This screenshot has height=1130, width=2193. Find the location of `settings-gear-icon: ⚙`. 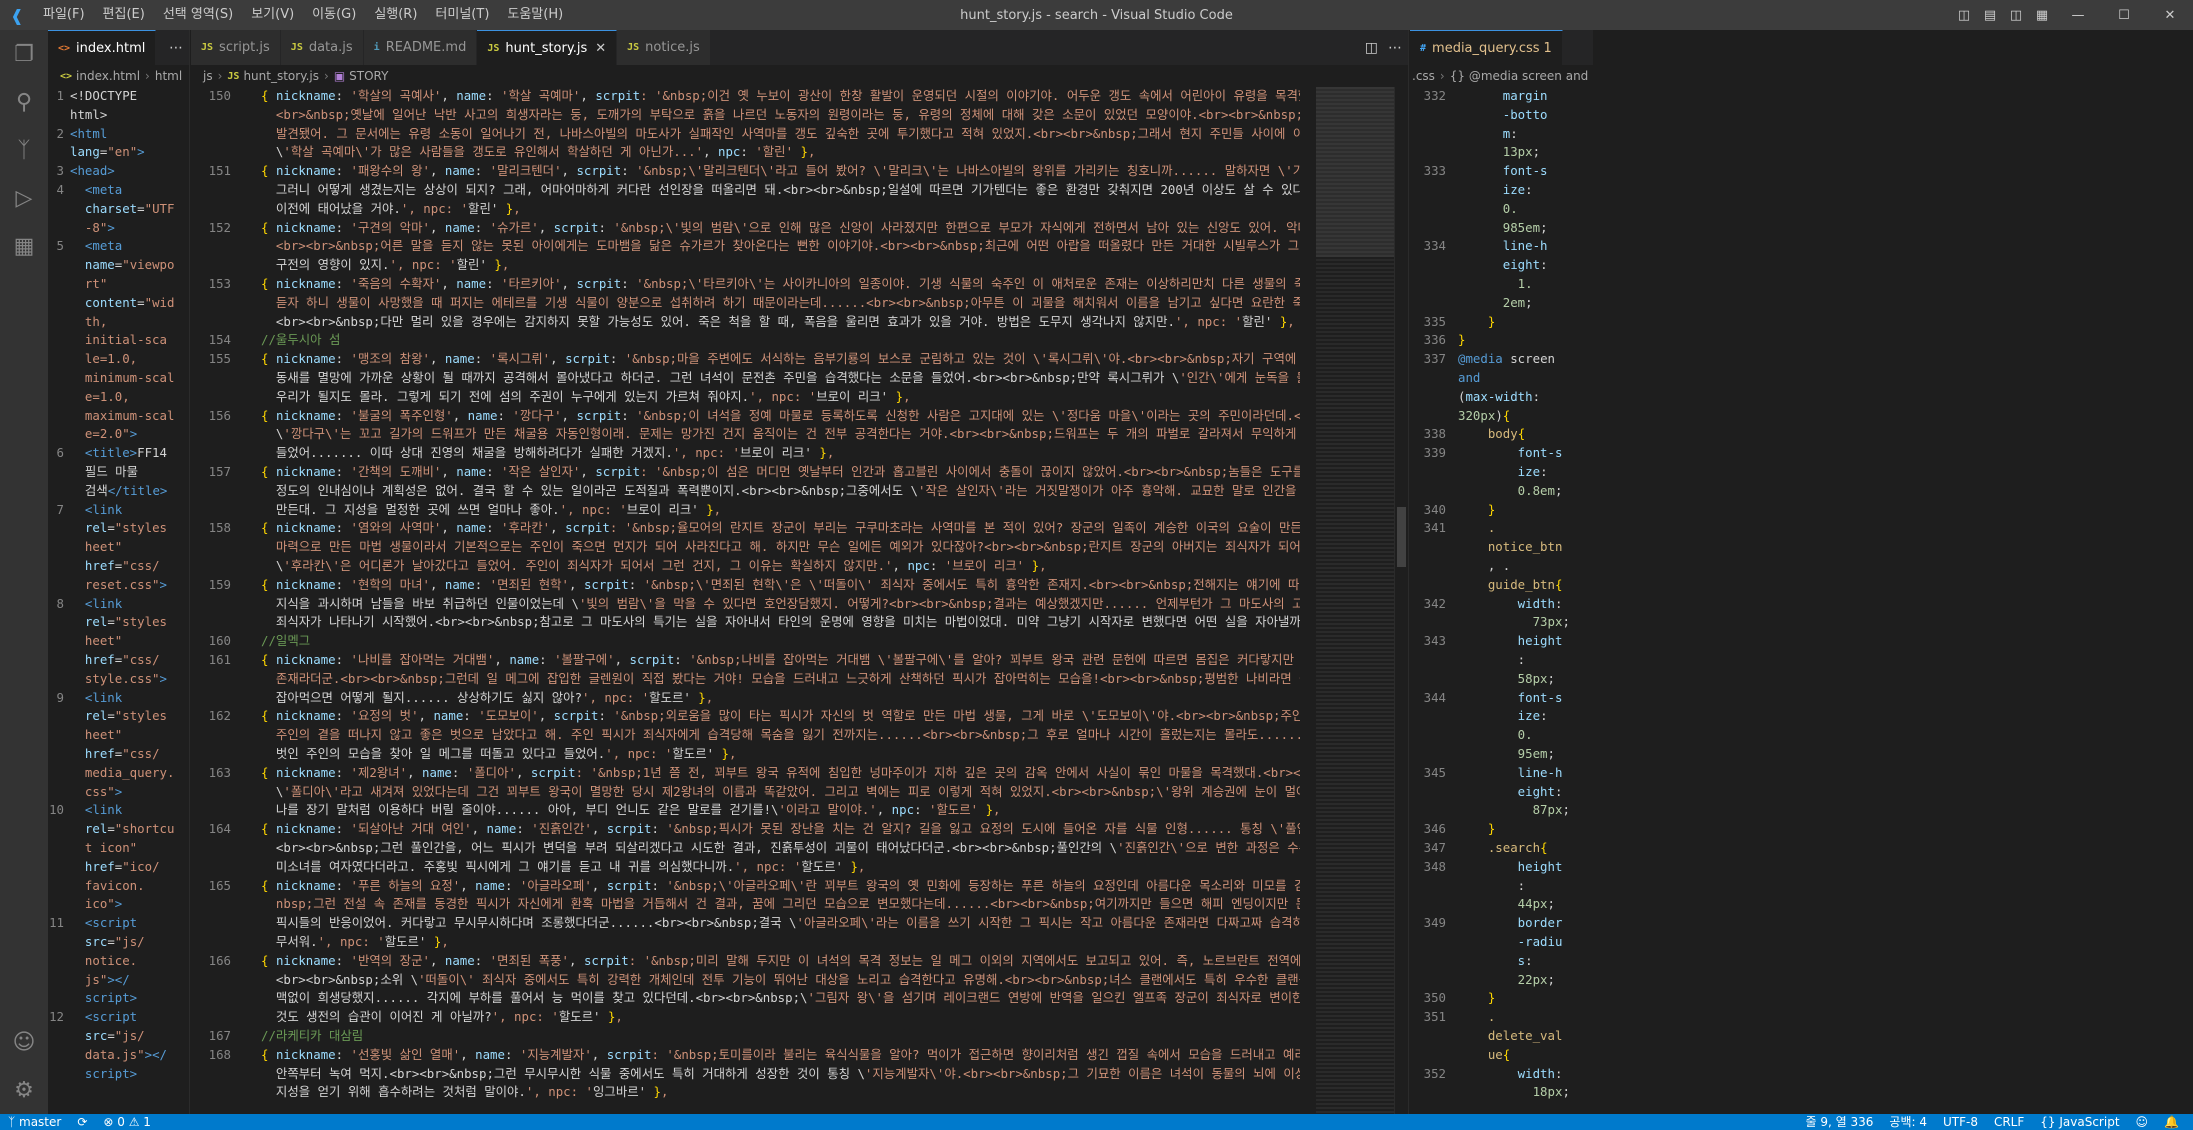

settings-gear-icon: ⚙ is located at coordinates (24, 1090).